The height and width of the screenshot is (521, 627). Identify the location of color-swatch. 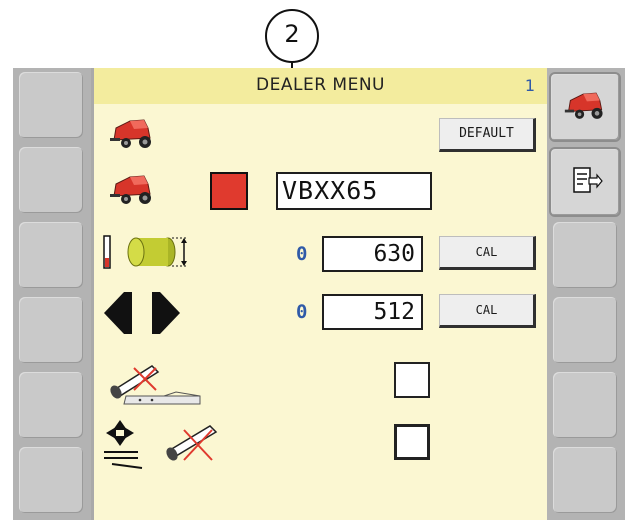
(229, 191).